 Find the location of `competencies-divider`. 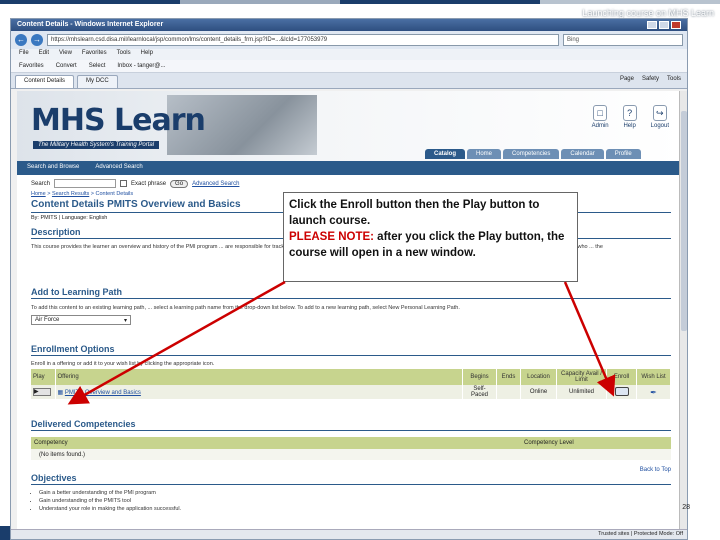

competencies-divider is located at coordinates (351, 430).